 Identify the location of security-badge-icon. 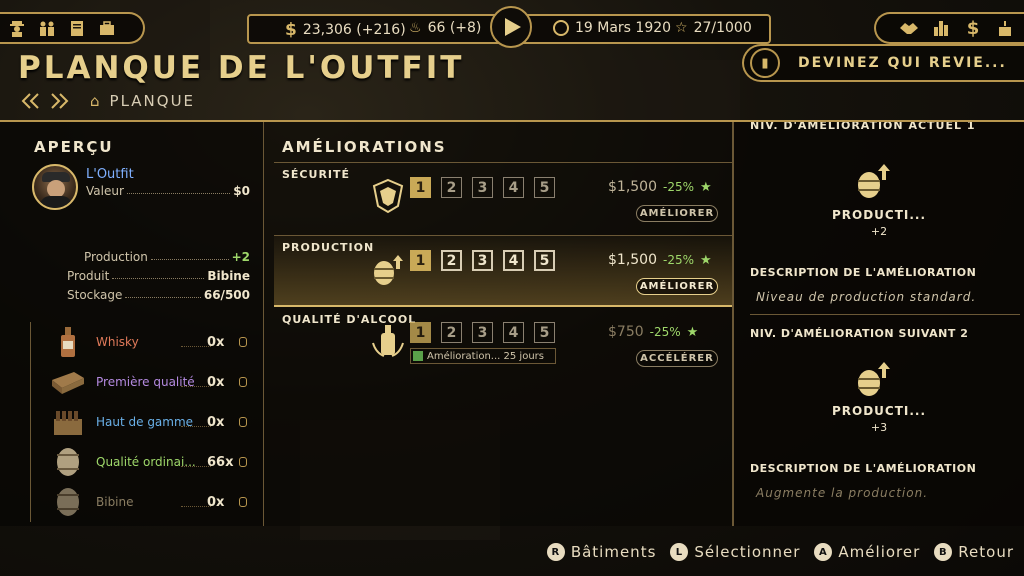
(388, 196).